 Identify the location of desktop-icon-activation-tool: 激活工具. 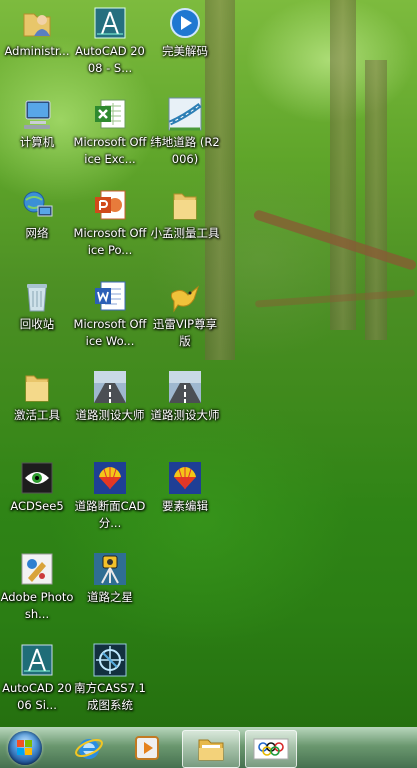
(37, 410).